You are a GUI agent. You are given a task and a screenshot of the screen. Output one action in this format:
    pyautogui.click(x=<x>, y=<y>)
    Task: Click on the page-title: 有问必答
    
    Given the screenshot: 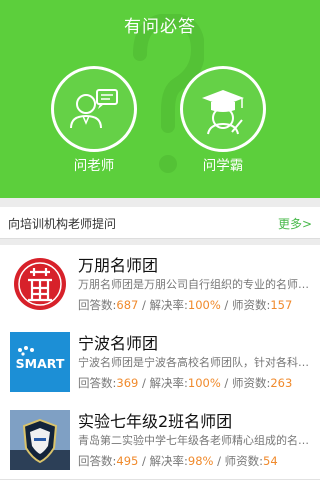 What is the action you would take?
    pyautogui.click(x=160, y=27)
    